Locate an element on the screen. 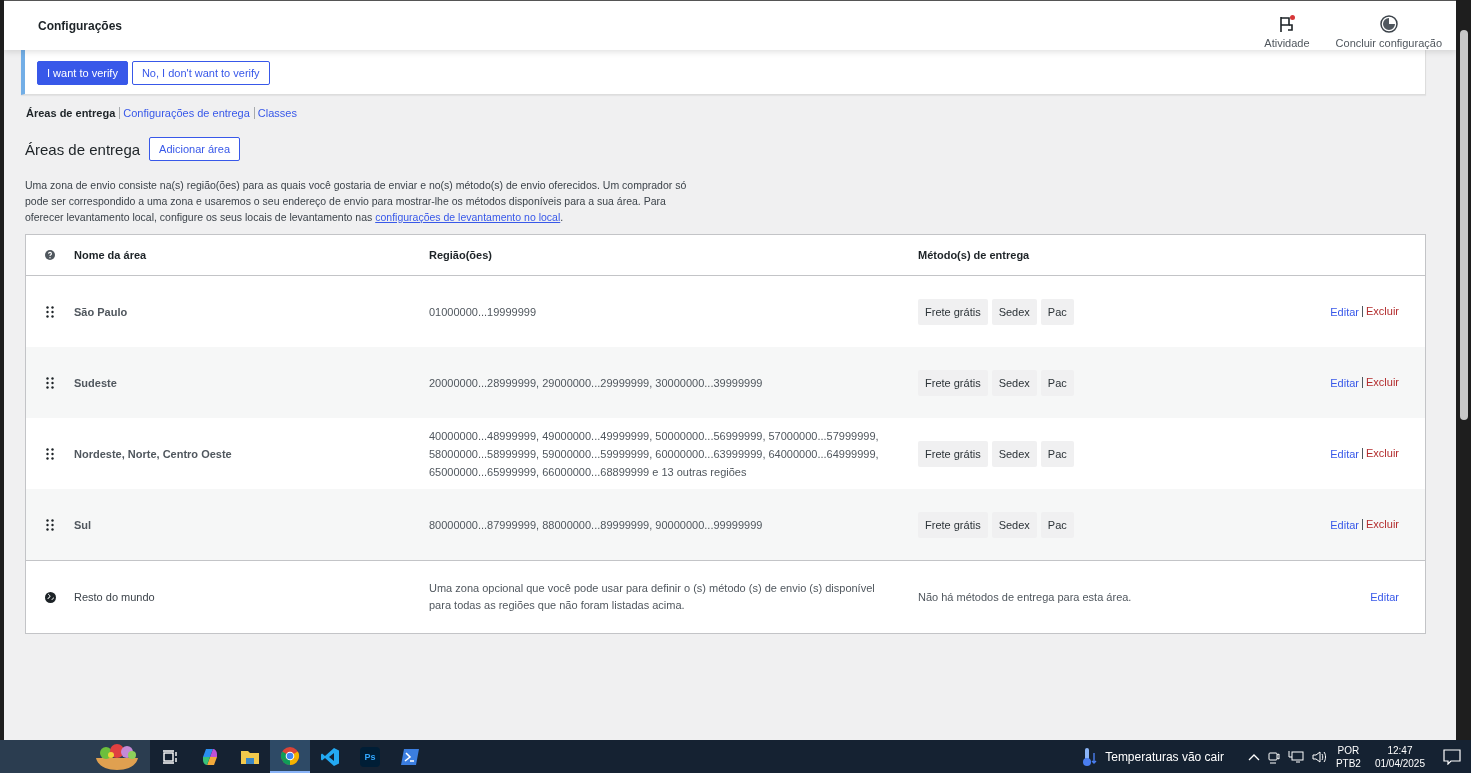  zone-name: São Paulo is located at coordinates (101, 311).